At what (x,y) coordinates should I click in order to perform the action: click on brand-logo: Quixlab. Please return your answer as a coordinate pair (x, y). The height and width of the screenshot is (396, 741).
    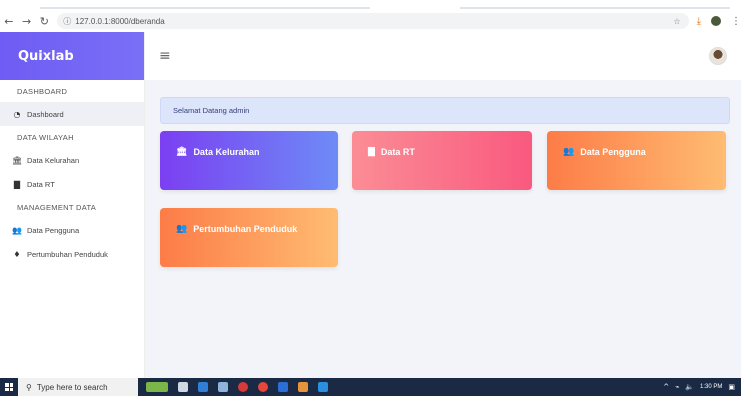
    Looking at the image, I should click on (72, 56).